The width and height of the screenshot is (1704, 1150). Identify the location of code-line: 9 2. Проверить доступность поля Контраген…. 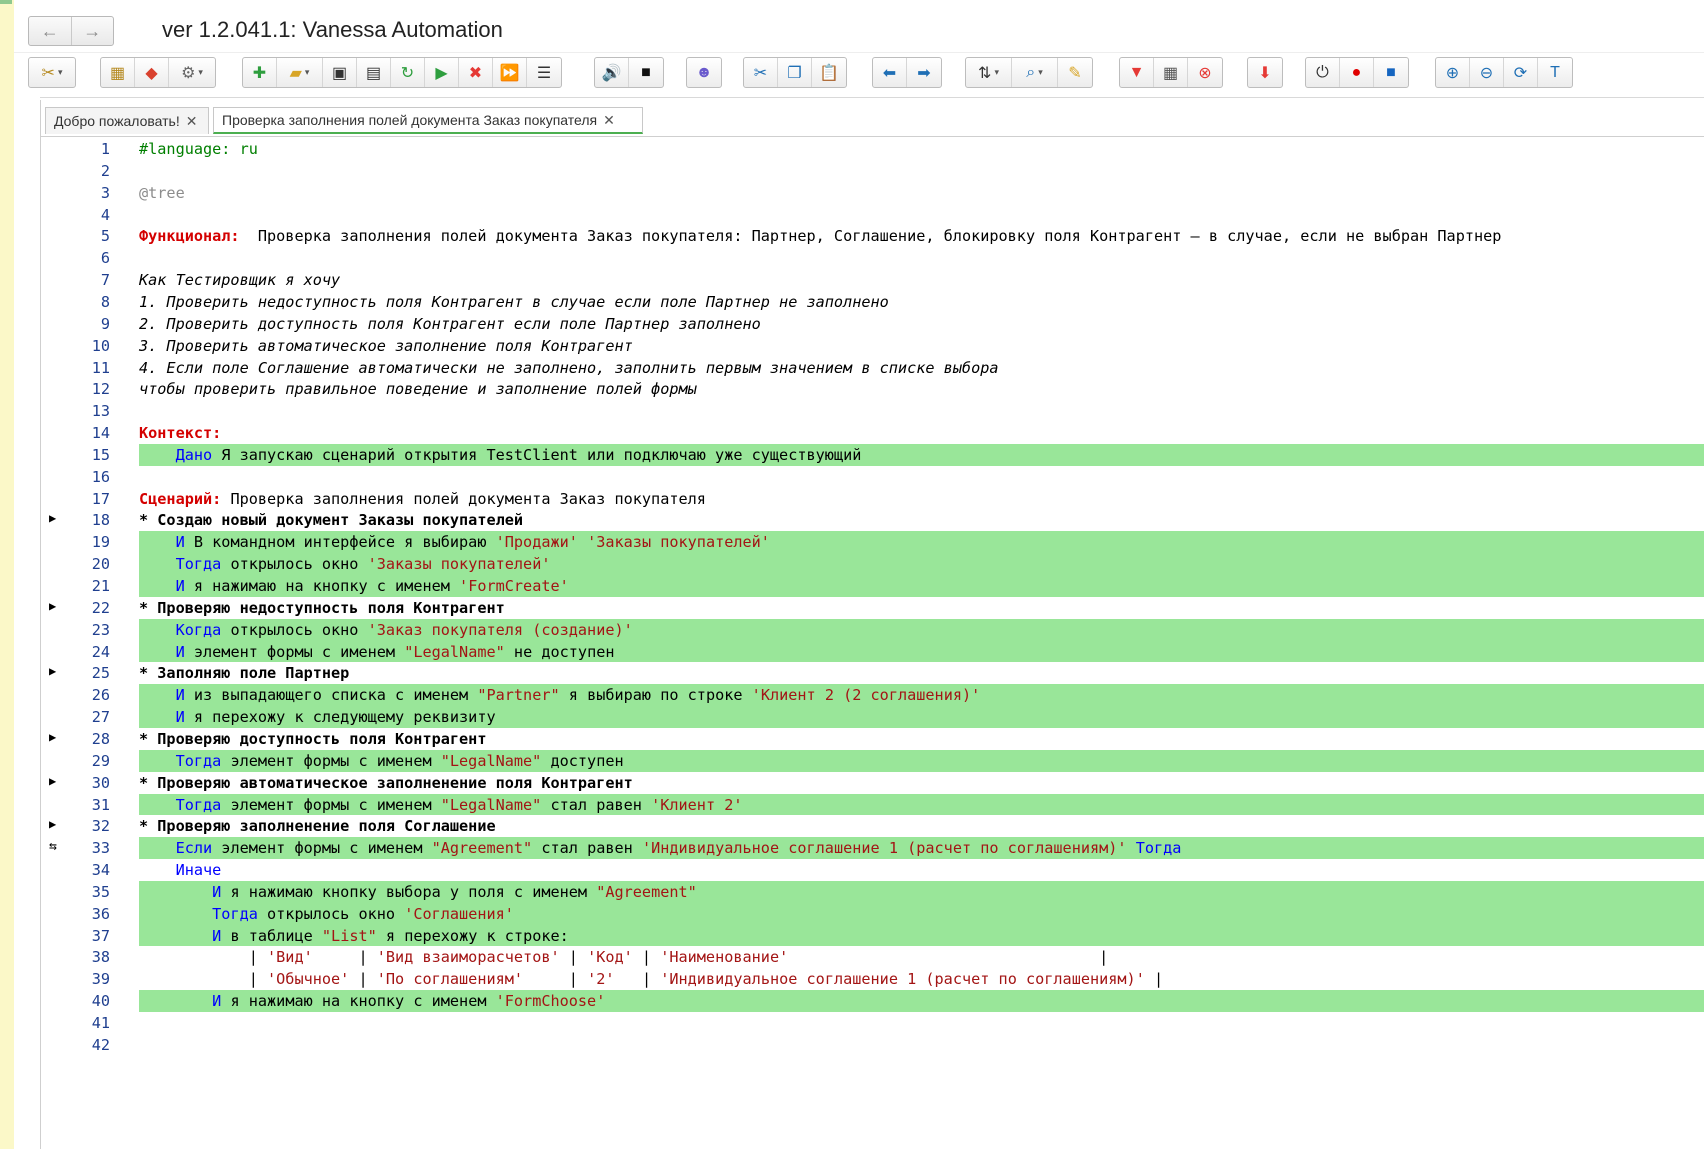
(872, 324).